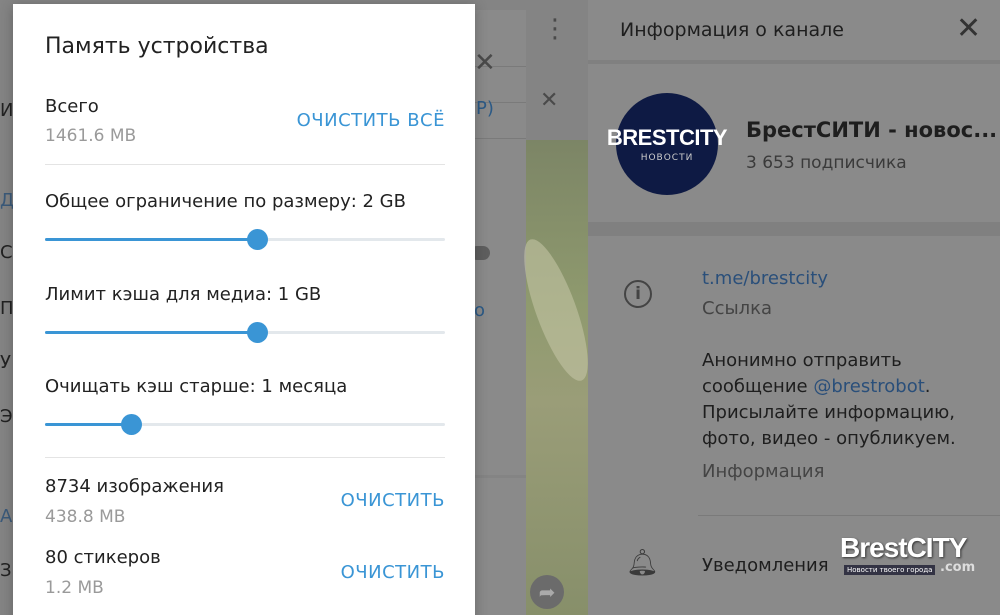 The height and width of the screenshot is (615, 1000). Describe the element at coordinates (225, 201) in the screenshot. I see `size-limit-label: Общее ограничение по размеру: 2 GB` at that location.